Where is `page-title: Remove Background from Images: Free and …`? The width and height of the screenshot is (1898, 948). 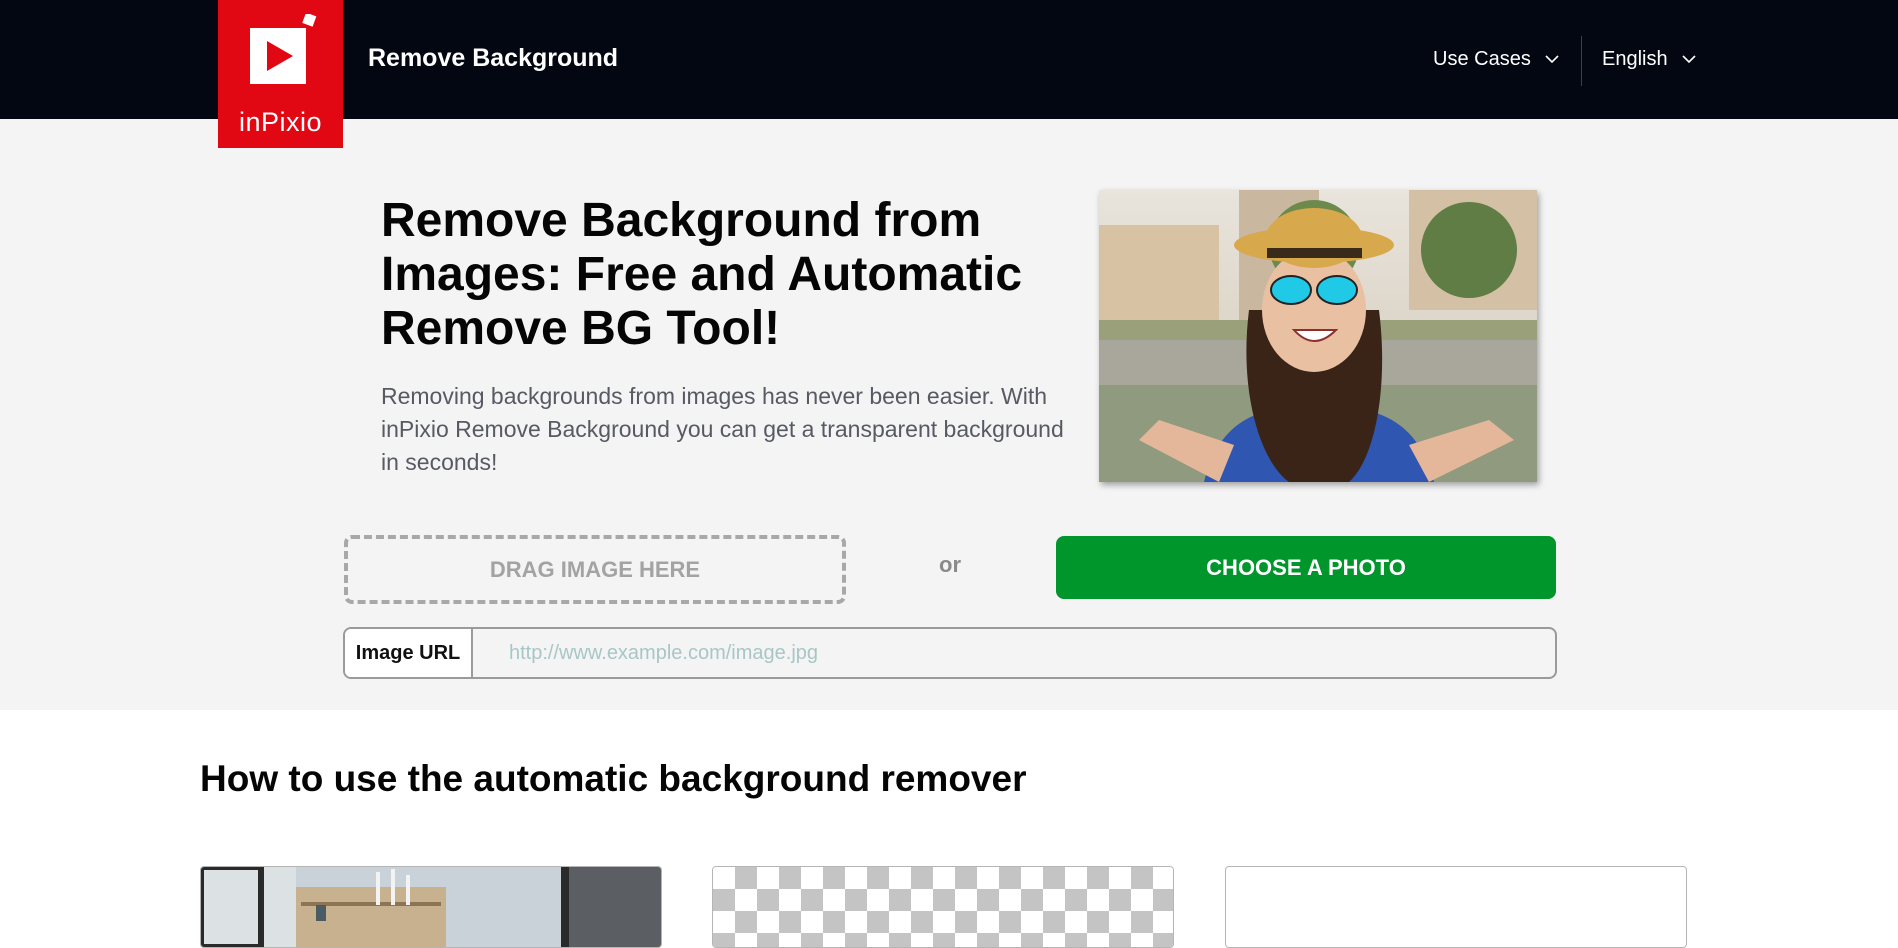 page-title: Remove Background from Images: Free and … is located at coordinates (702, 274).